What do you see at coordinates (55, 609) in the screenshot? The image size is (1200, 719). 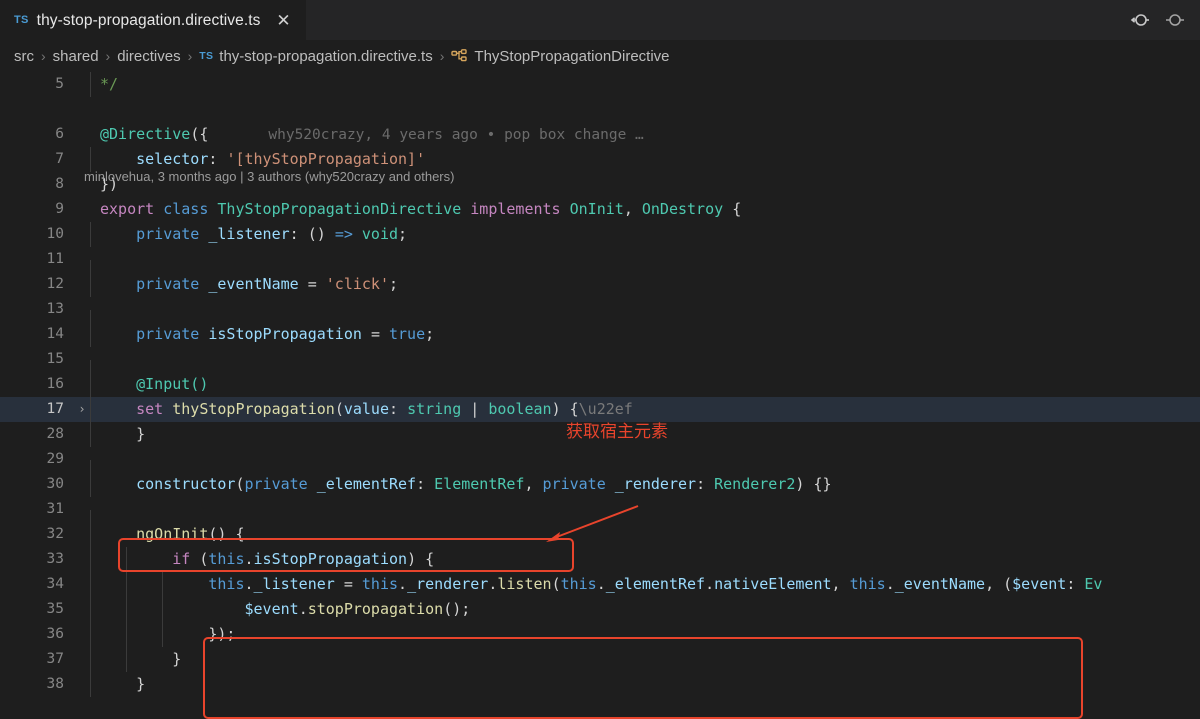 I see `line-number: 35` at bounding box center [55, 609].